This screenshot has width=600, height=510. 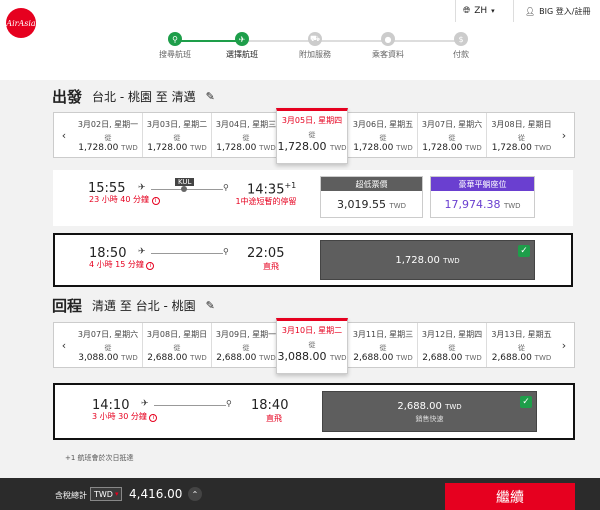 I want to click on language-selector: 🌐︎ ZH ▾, so click(x=479, y=11).